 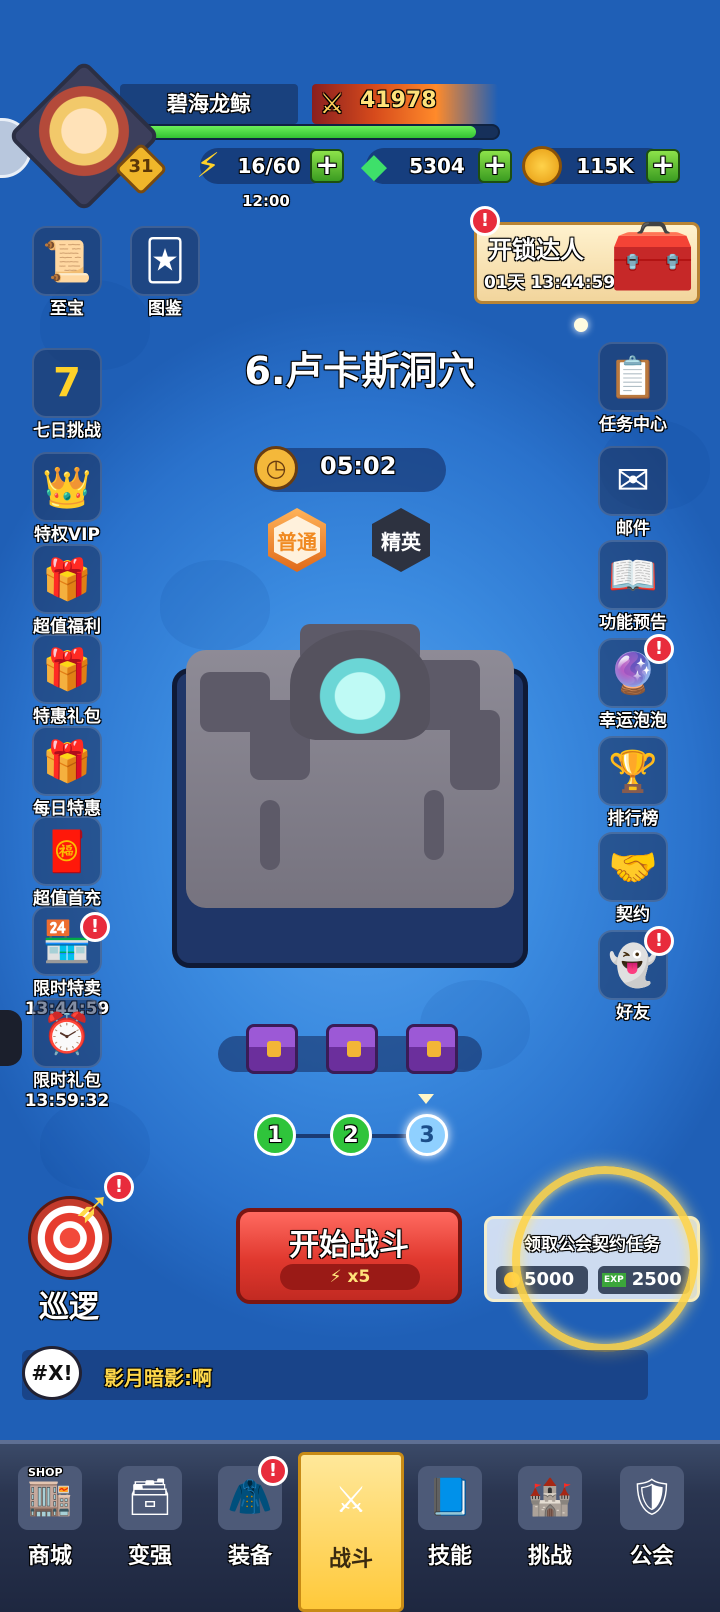 I want to click on menu-treasure: 📜 至宝, so click(x=67, y=272).